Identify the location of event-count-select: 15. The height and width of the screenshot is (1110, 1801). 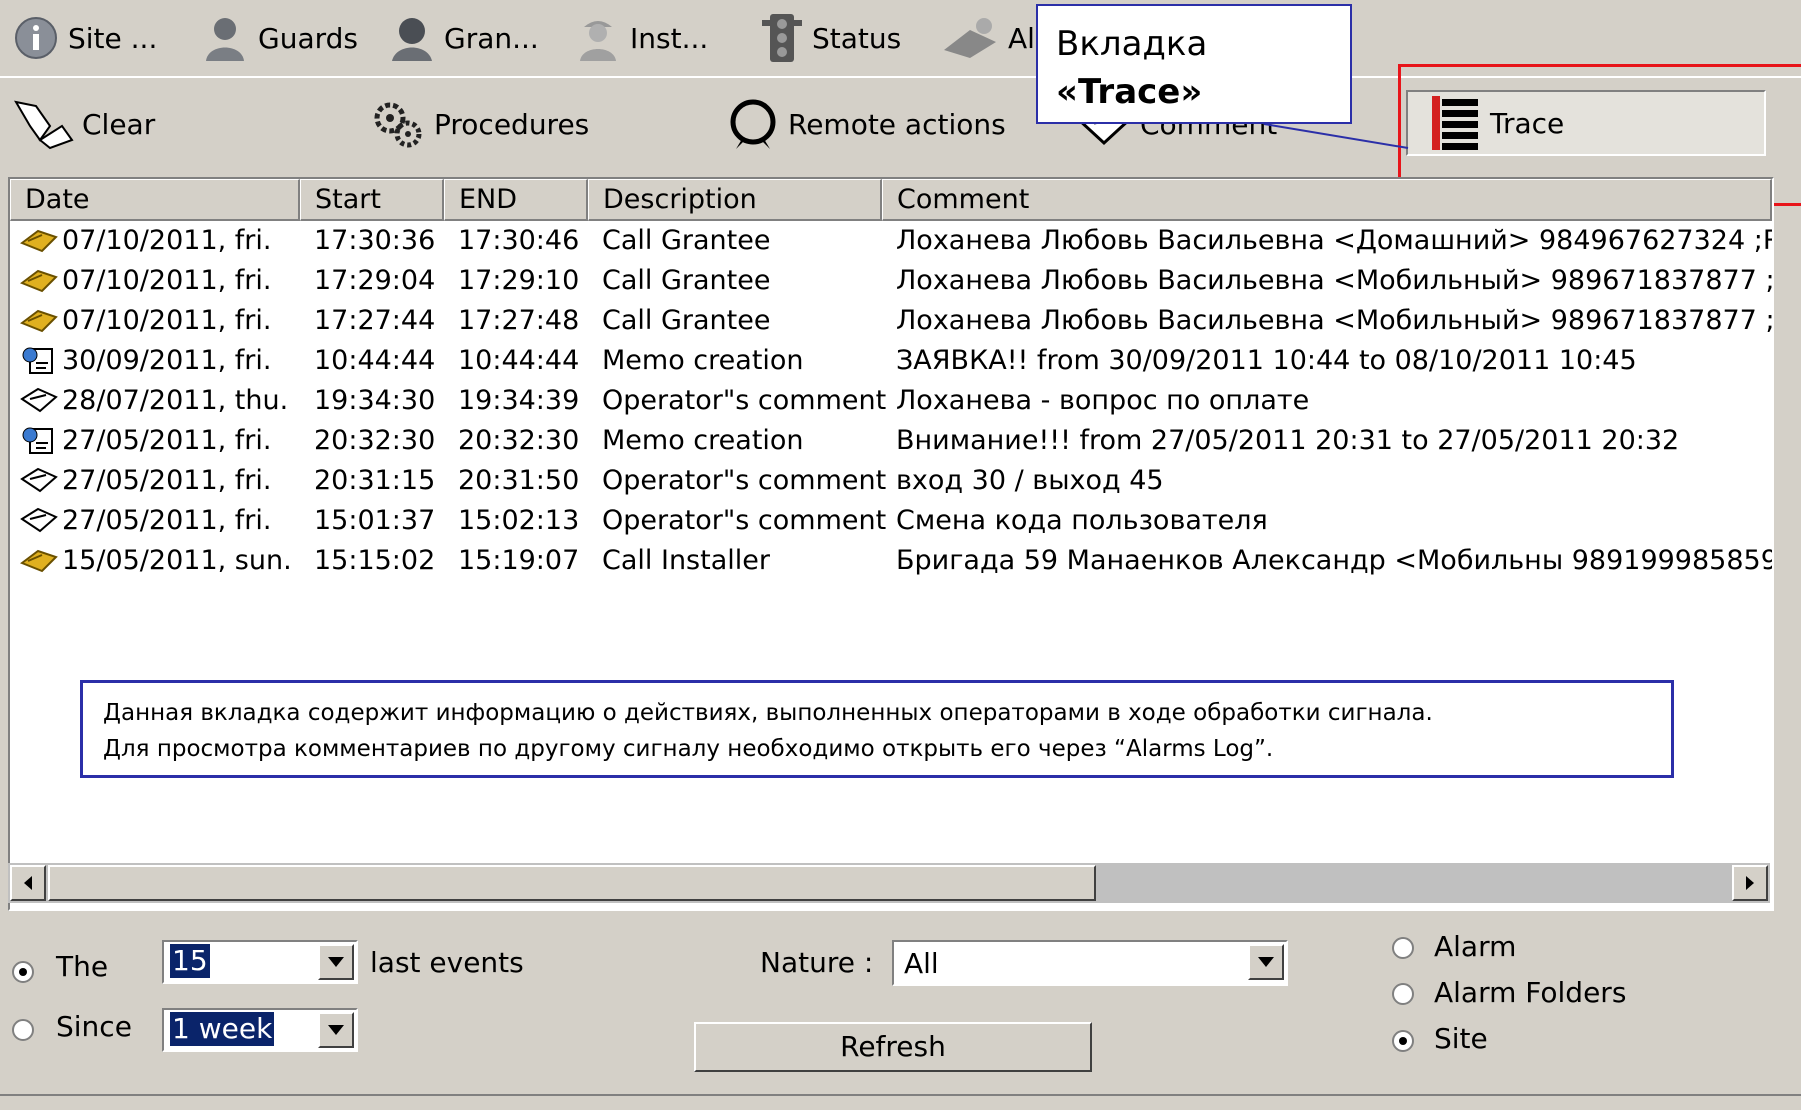
(260, 962).